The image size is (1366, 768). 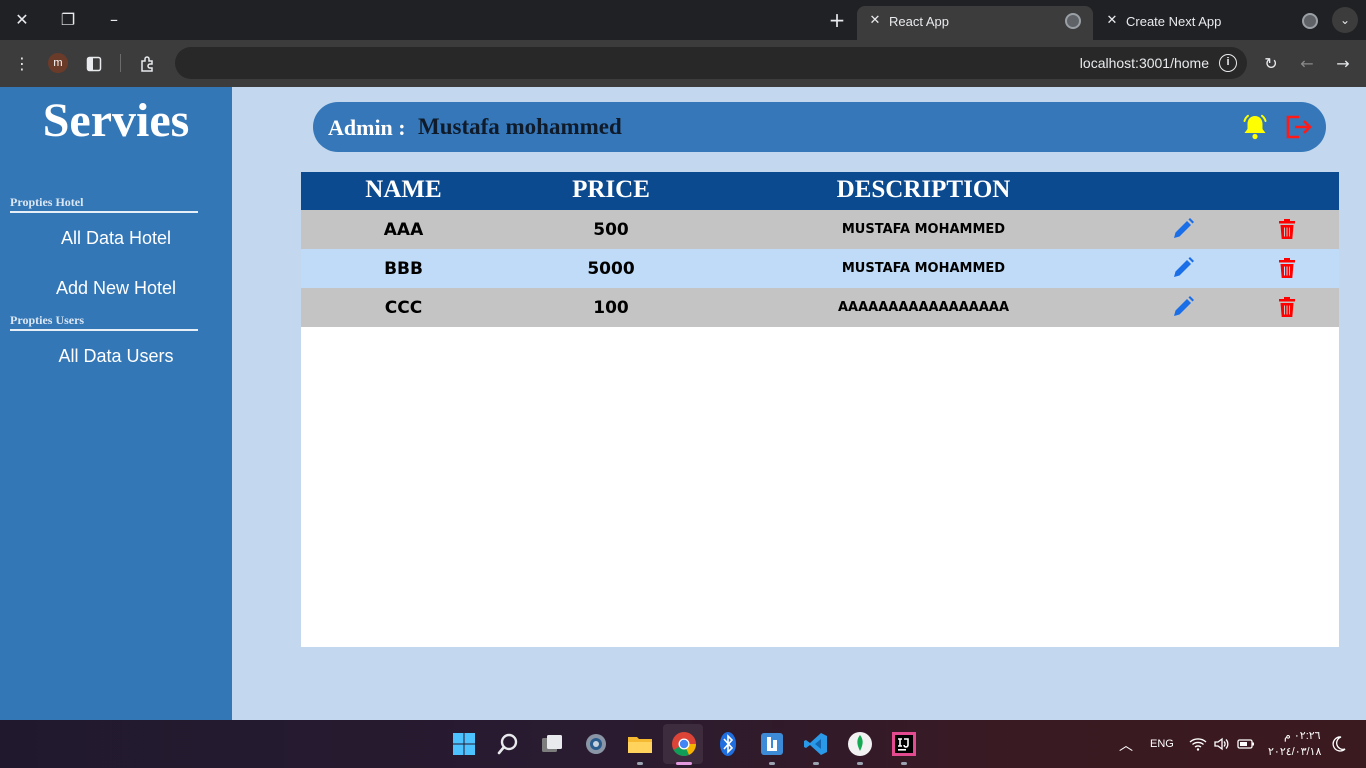 I want to click on extensions-icon, so click(x=148, y=64).